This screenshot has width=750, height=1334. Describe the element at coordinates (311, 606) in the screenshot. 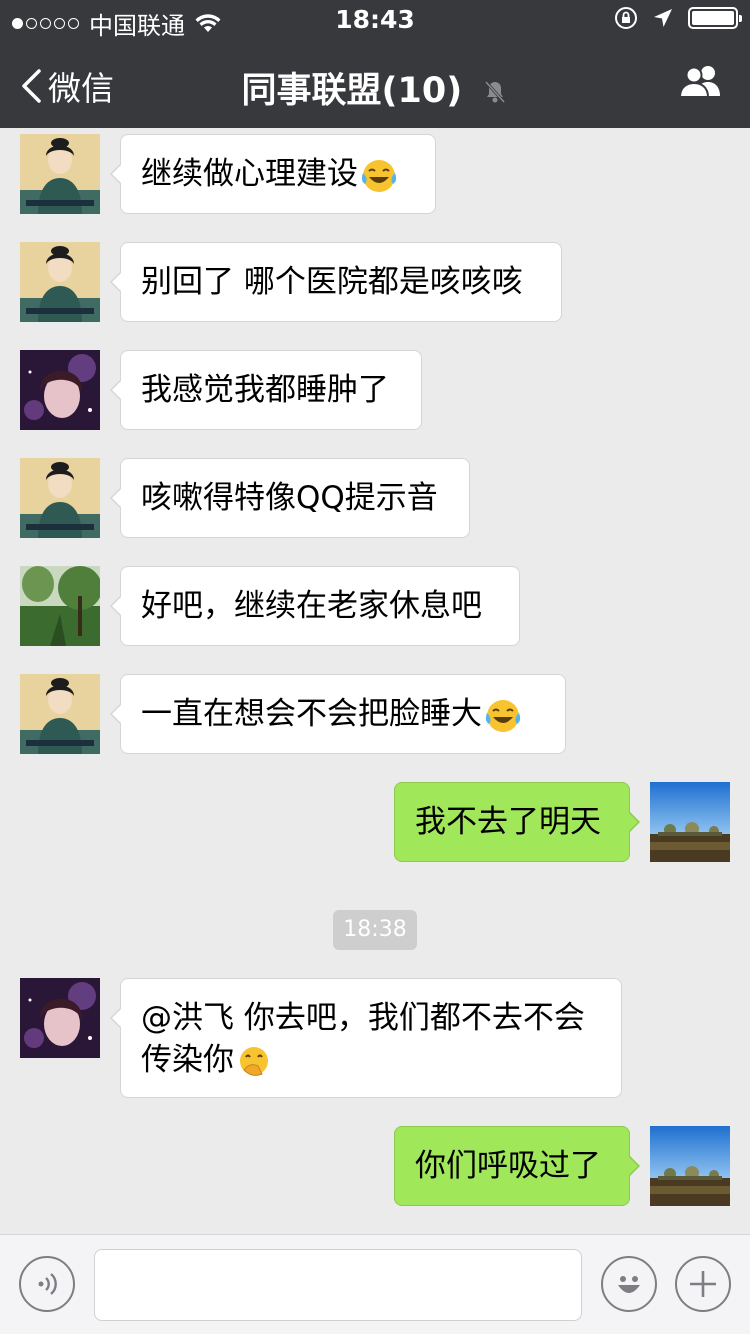

I see `message-text: 好吧，继续在老家休息吧` at that location.